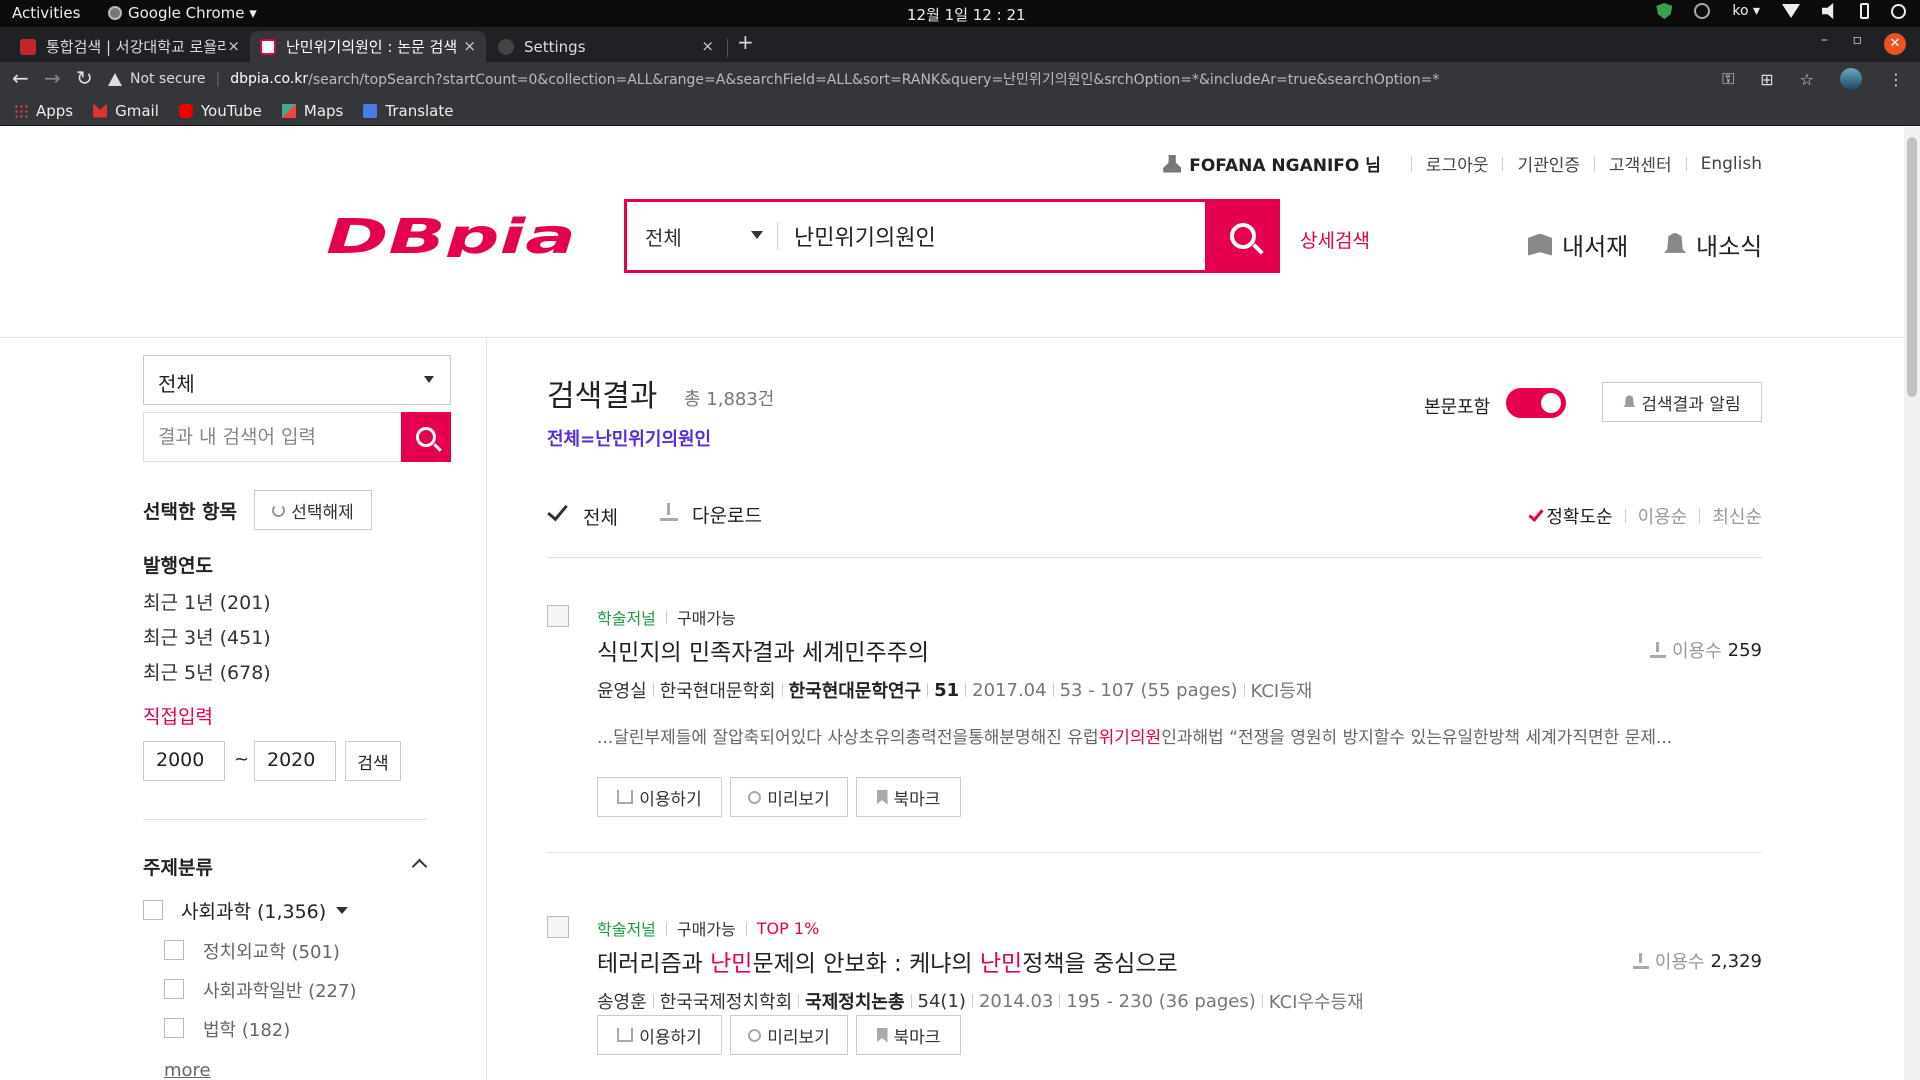  Describe the element at coordinates (946, 690) in the screenshot. I see `volume: 51` at that location.